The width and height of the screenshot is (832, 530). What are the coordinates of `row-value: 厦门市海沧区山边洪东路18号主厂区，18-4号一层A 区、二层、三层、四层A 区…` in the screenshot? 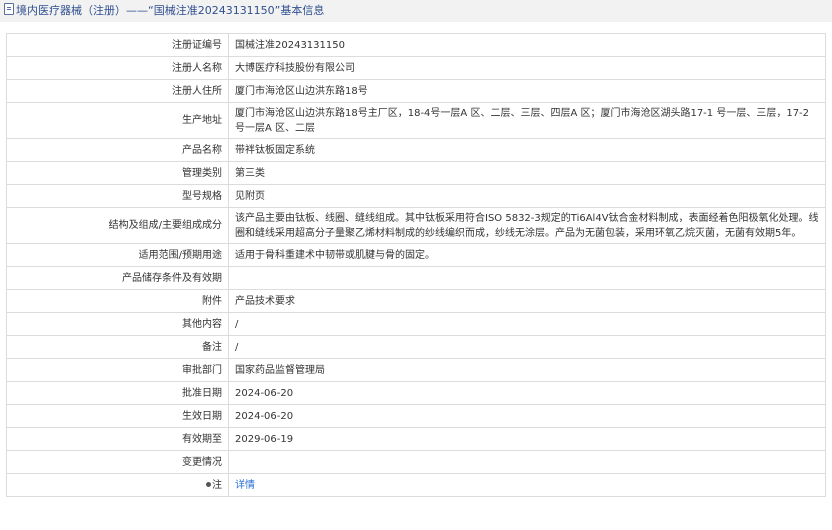 It's located at (527, 120).